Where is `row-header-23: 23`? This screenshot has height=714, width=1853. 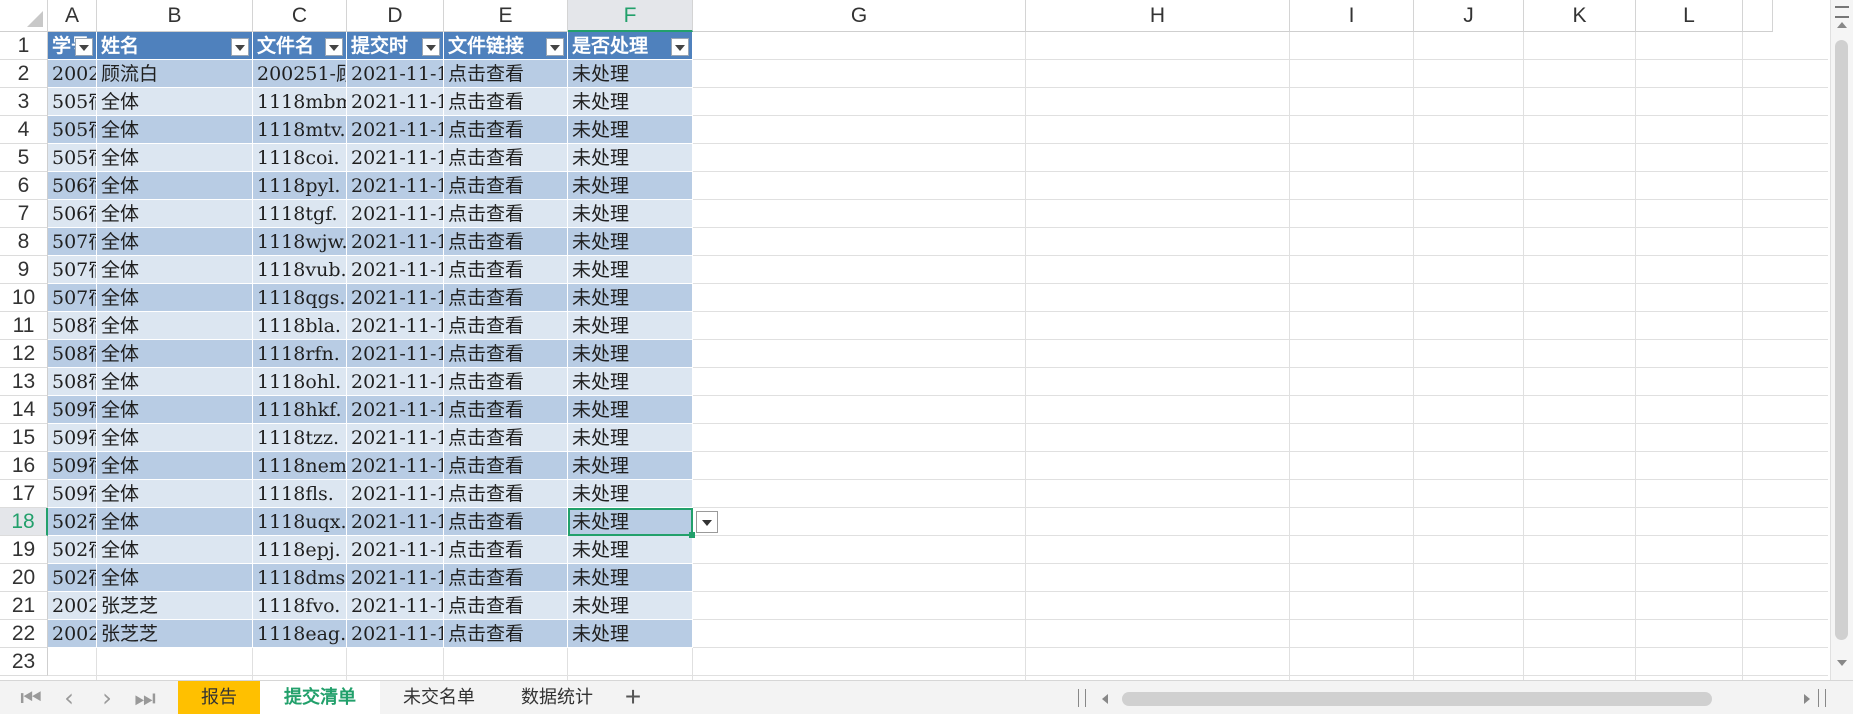
row-header-23: 23 is located at coordinates (24, 662).